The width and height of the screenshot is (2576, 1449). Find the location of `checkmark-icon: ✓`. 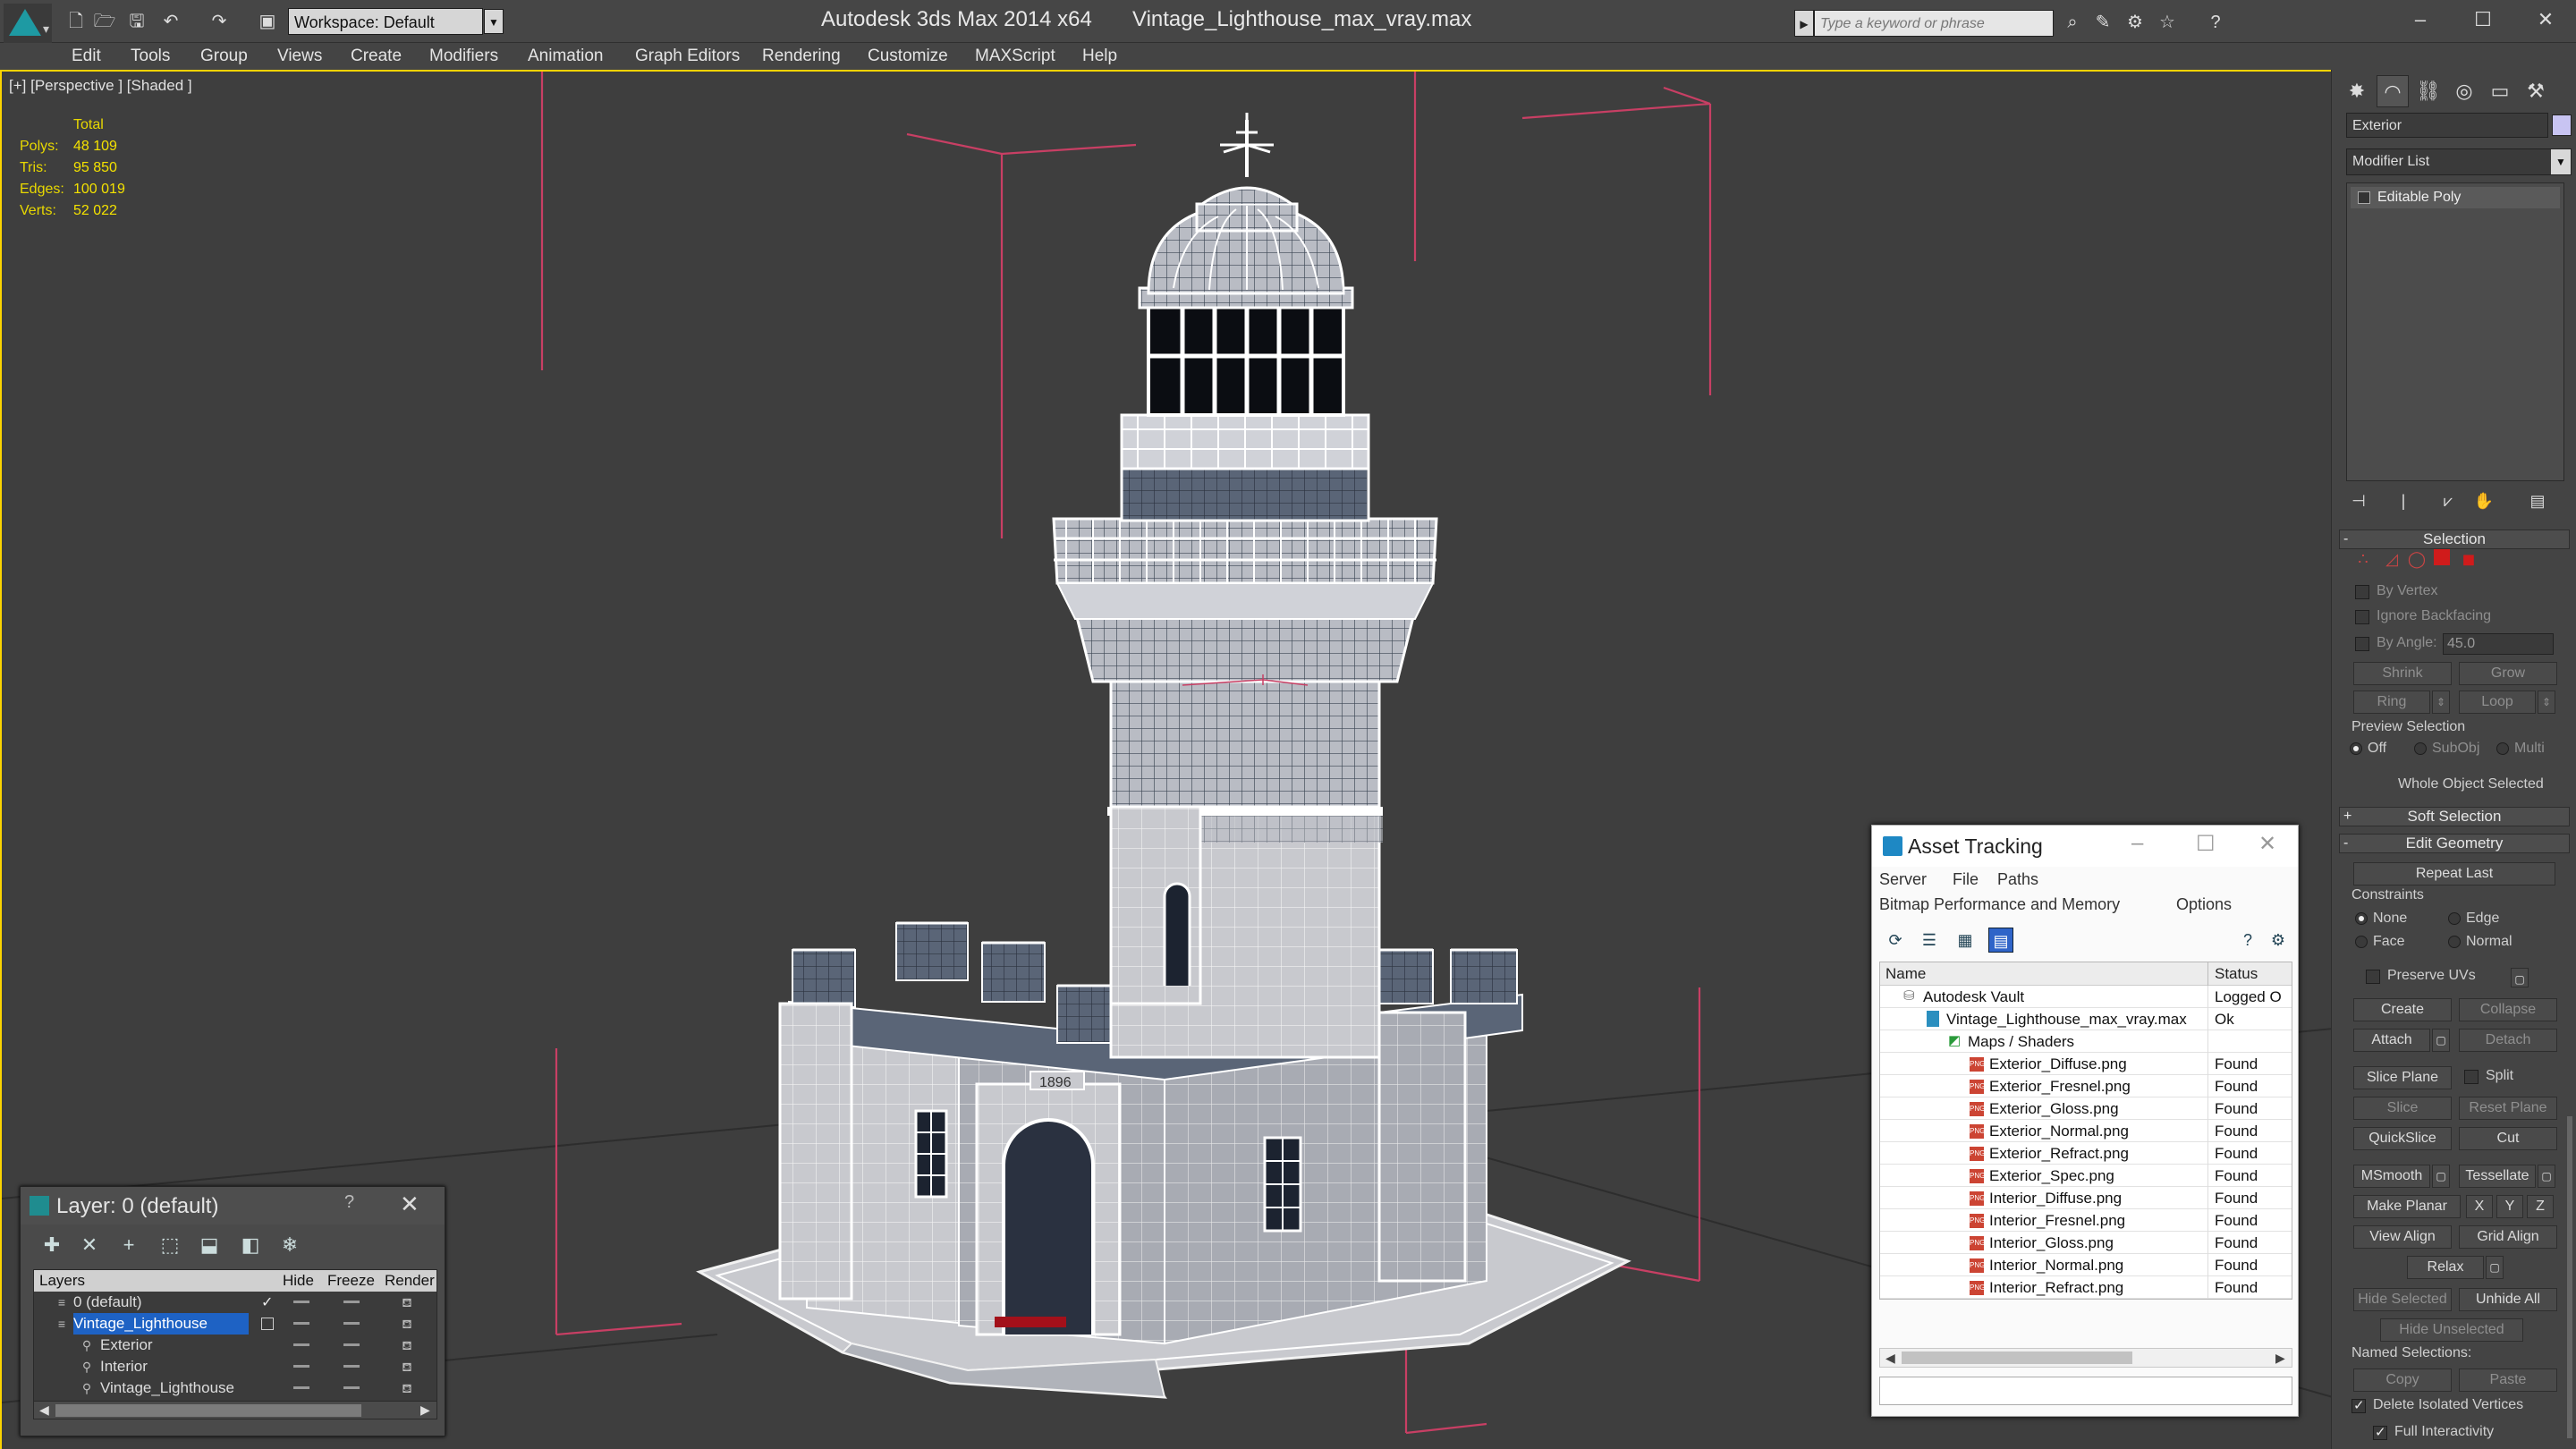

checkmark-icon: ✓ is located at coordinates (268, 1301).